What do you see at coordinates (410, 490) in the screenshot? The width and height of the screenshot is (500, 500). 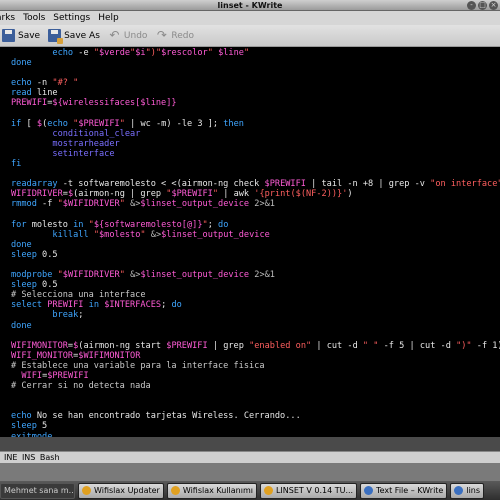 I see `taskbar-item-label: Text File – KWrite` at bounding box center [410, 490].